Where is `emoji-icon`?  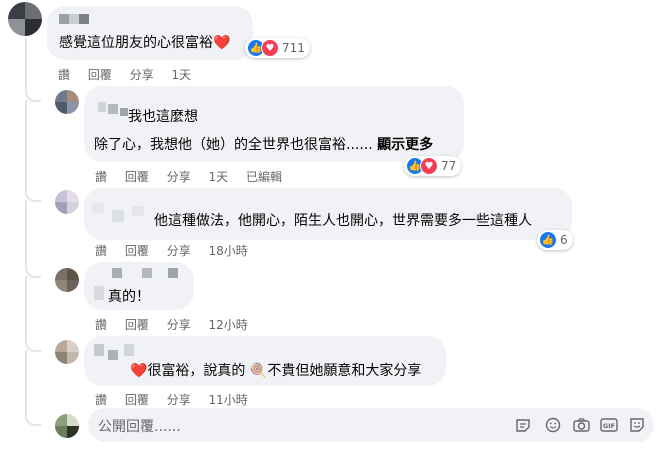 emoji-icon is located at coordinates (553, 425).